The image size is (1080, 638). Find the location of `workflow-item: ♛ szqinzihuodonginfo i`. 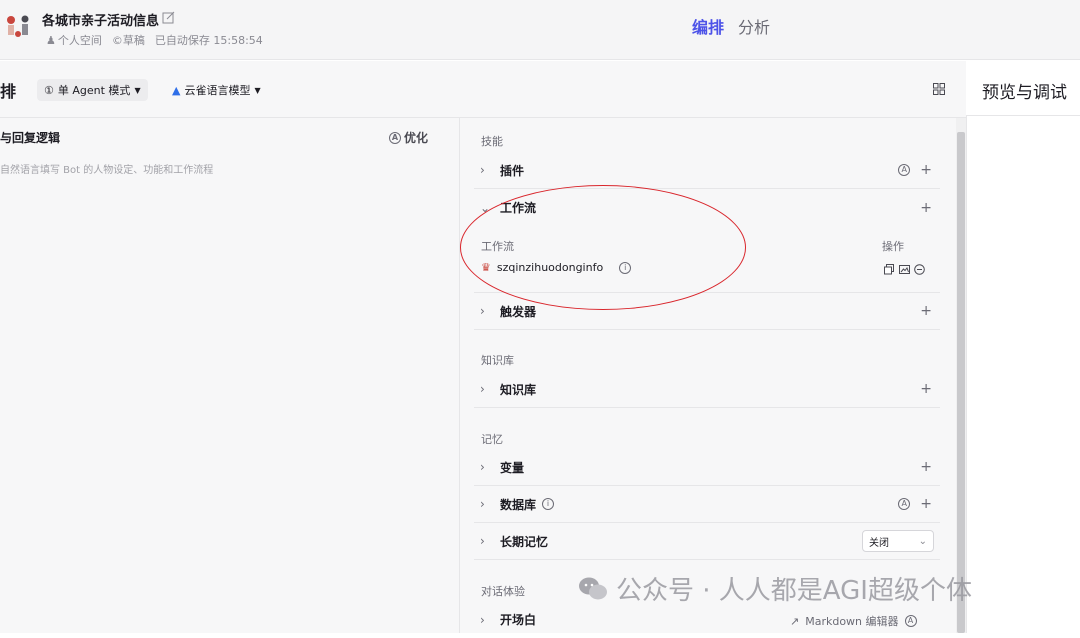

workflow-item: ♛ szqinzihuodonginfo i is located at coordinates (556, 267).